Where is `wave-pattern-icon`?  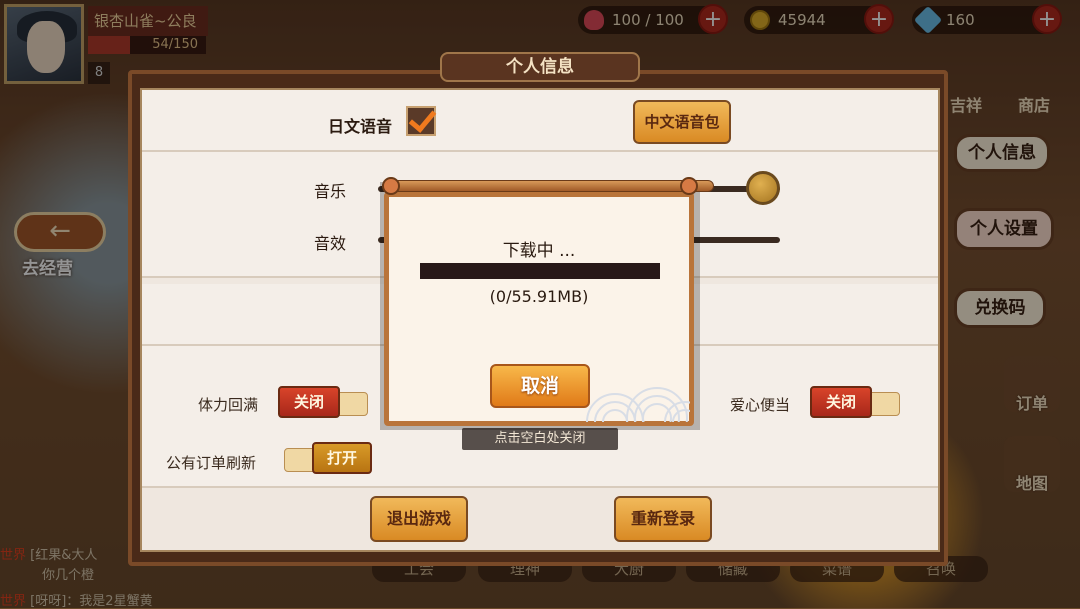 wave-pattern-icon is located at coordinates (638, 404).